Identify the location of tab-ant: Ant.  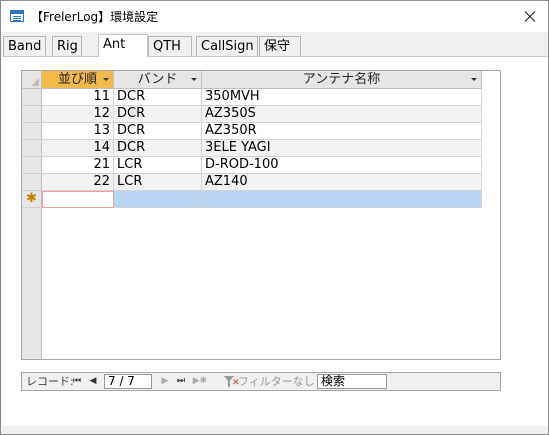
(123, 45).